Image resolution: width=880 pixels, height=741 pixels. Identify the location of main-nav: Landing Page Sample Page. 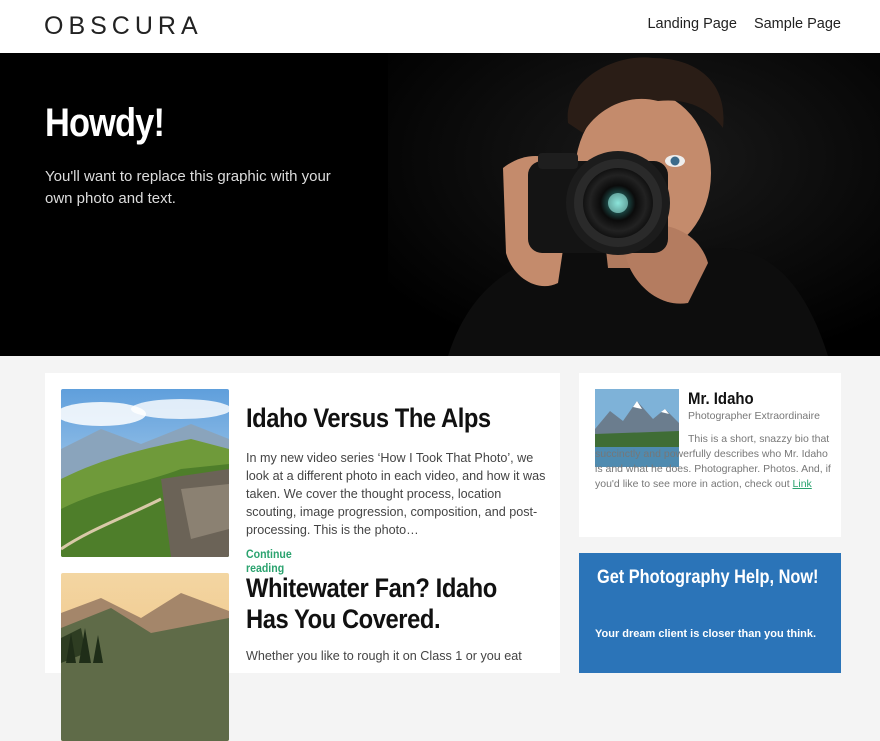
(744, 24).